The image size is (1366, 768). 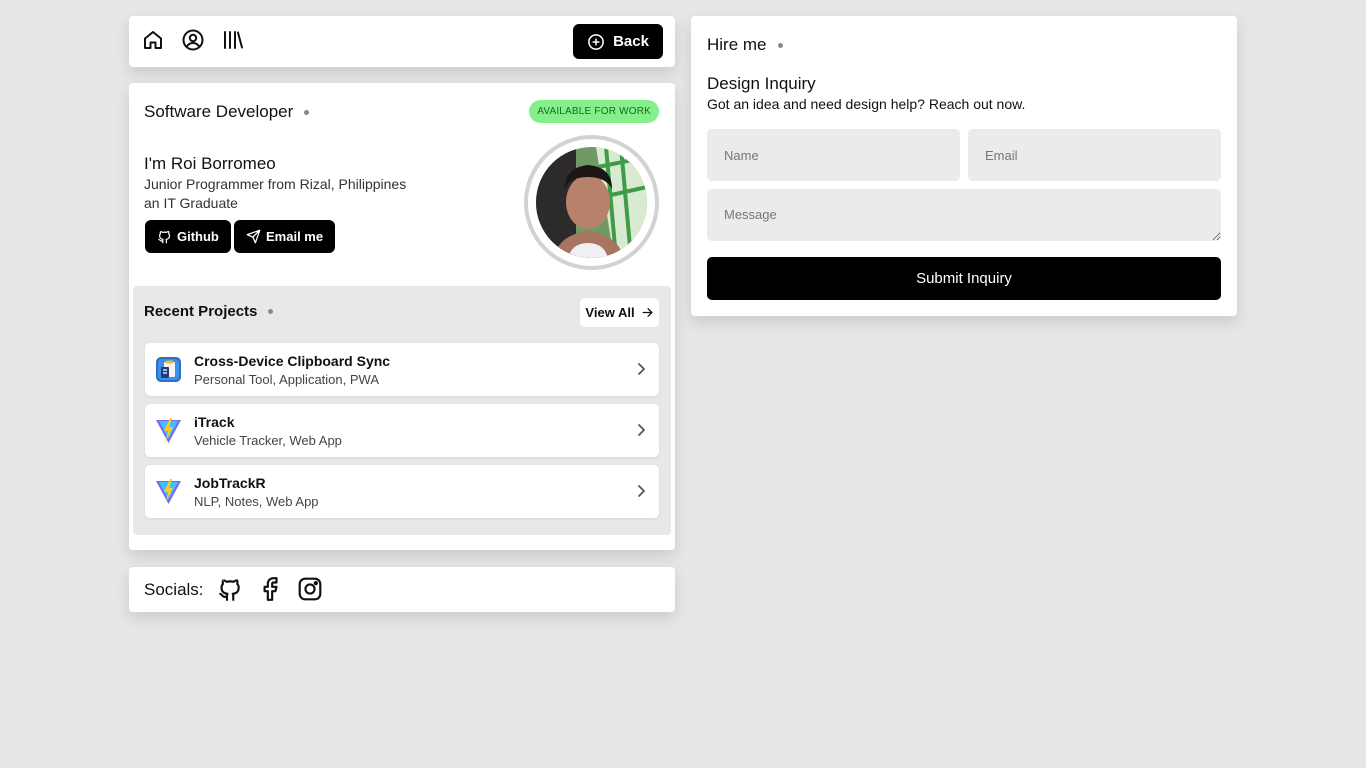 What do you see at coordinates (270, 589) in the screenshot?
I see `facebook-icon` at bounding box center [270, 589].